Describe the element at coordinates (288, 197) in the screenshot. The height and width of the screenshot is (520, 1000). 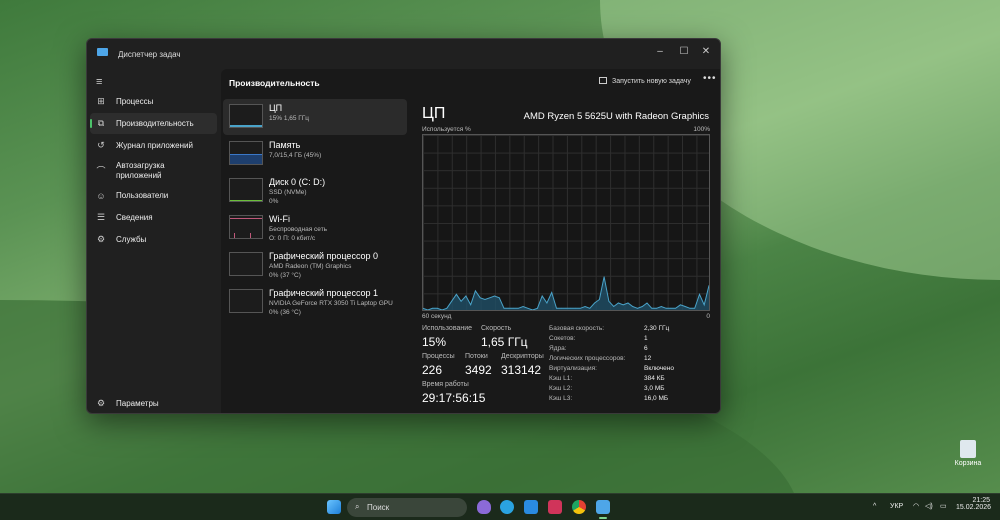
I see `resource-subtitle: SSD (NVMe) 0%` at that location.